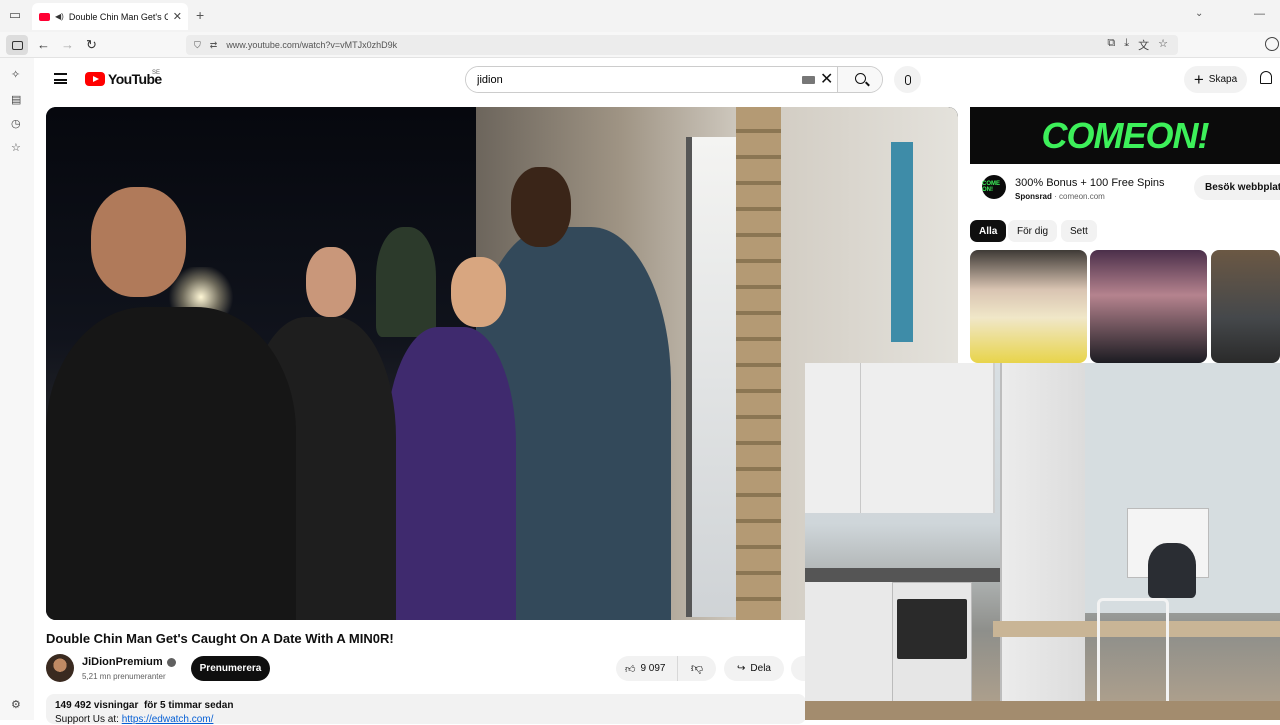  Describe the element at coordinates (16, 704) in the screenshot. I see `settings-gear-icon: ⚙` at that location.